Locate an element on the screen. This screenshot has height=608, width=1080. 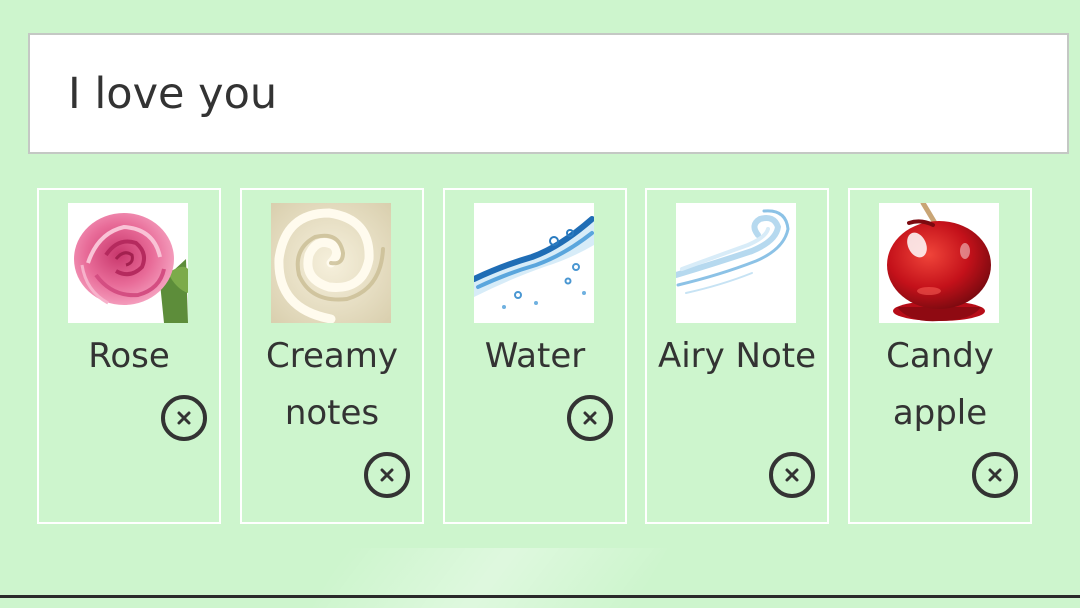
scent-label: Water is located at coordinates (535, 356).